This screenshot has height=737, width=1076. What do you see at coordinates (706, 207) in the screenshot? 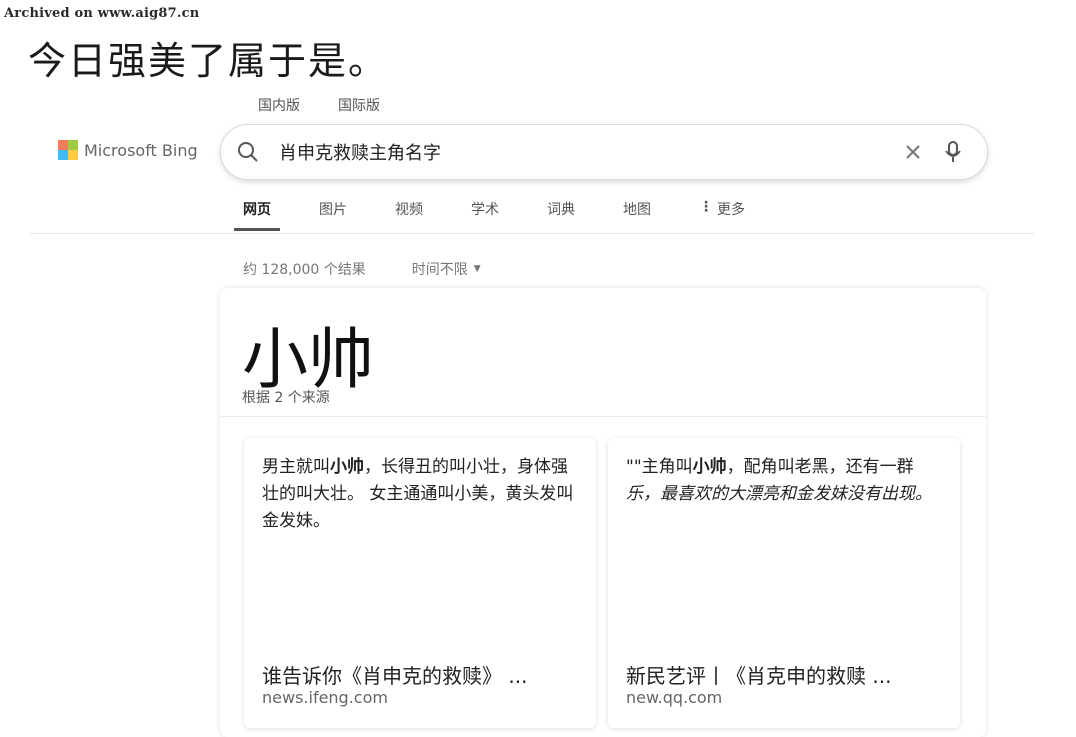
I see `more-dots-icon: ⋮` at bounding box center [706, 207].